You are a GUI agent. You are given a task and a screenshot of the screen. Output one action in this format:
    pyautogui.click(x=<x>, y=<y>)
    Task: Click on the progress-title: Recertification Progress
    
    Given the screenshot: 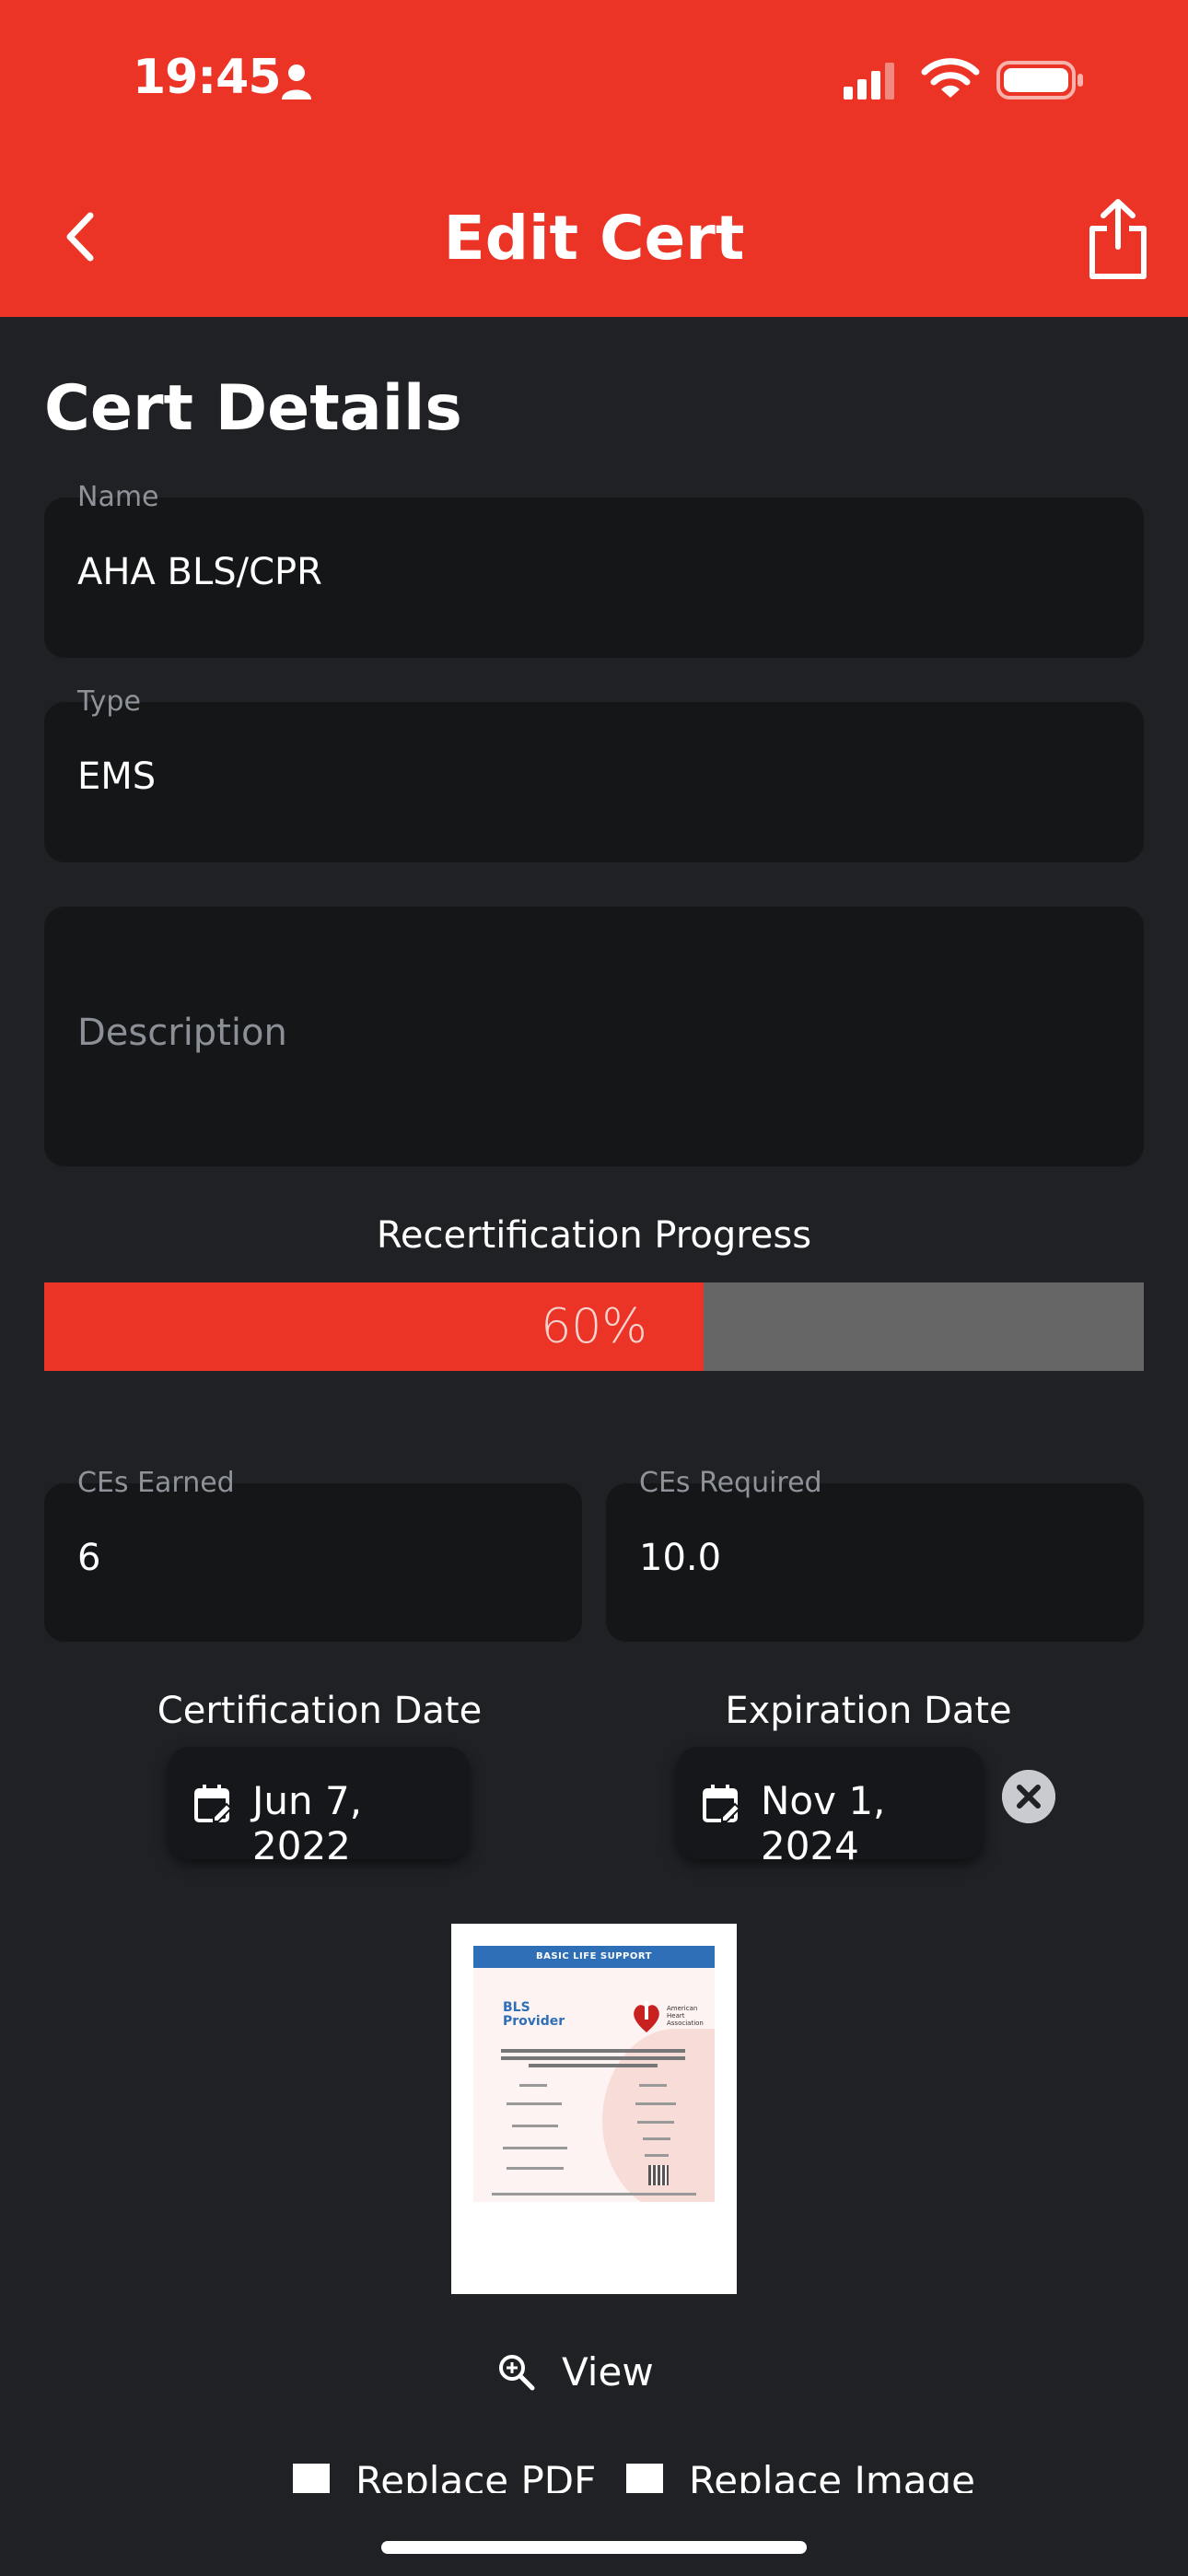 What is the action you would take?
    pyautogui.click(x=594, y=1235)
    